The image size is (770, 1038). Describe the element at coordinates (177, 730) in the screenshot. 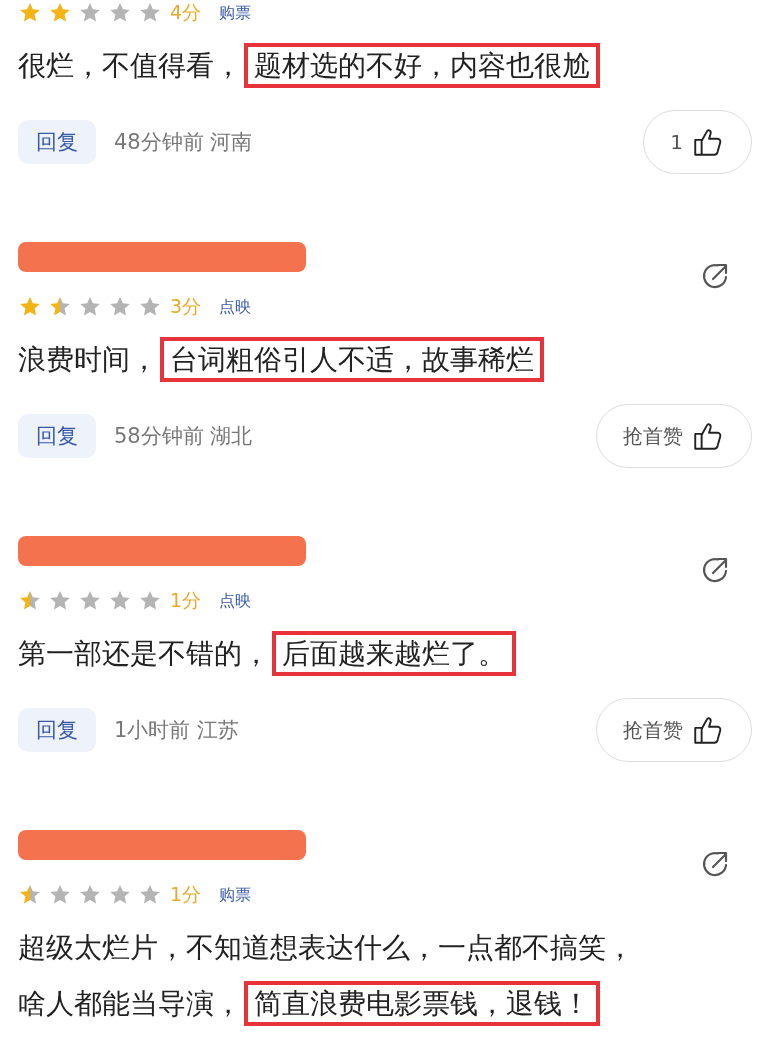

I see `comment-meta: 1小时前 江苏` at that location.